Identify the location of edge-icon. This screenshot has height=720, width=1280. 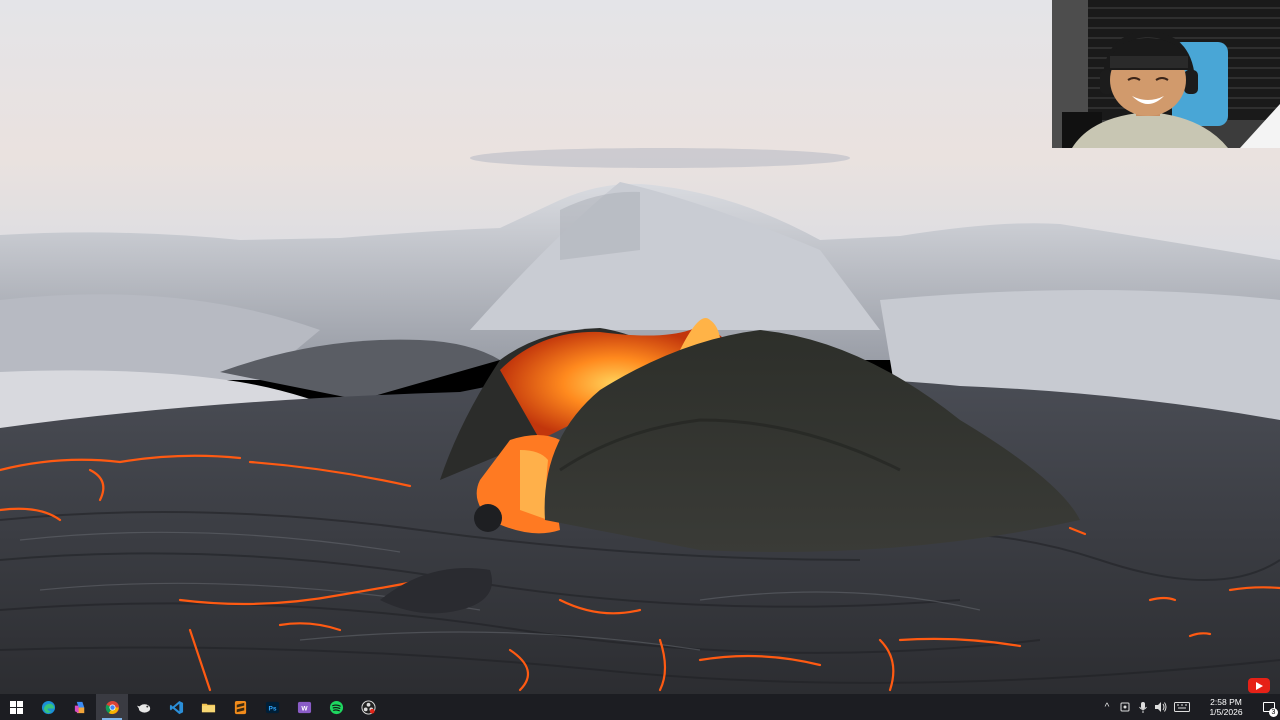
(48, 707).